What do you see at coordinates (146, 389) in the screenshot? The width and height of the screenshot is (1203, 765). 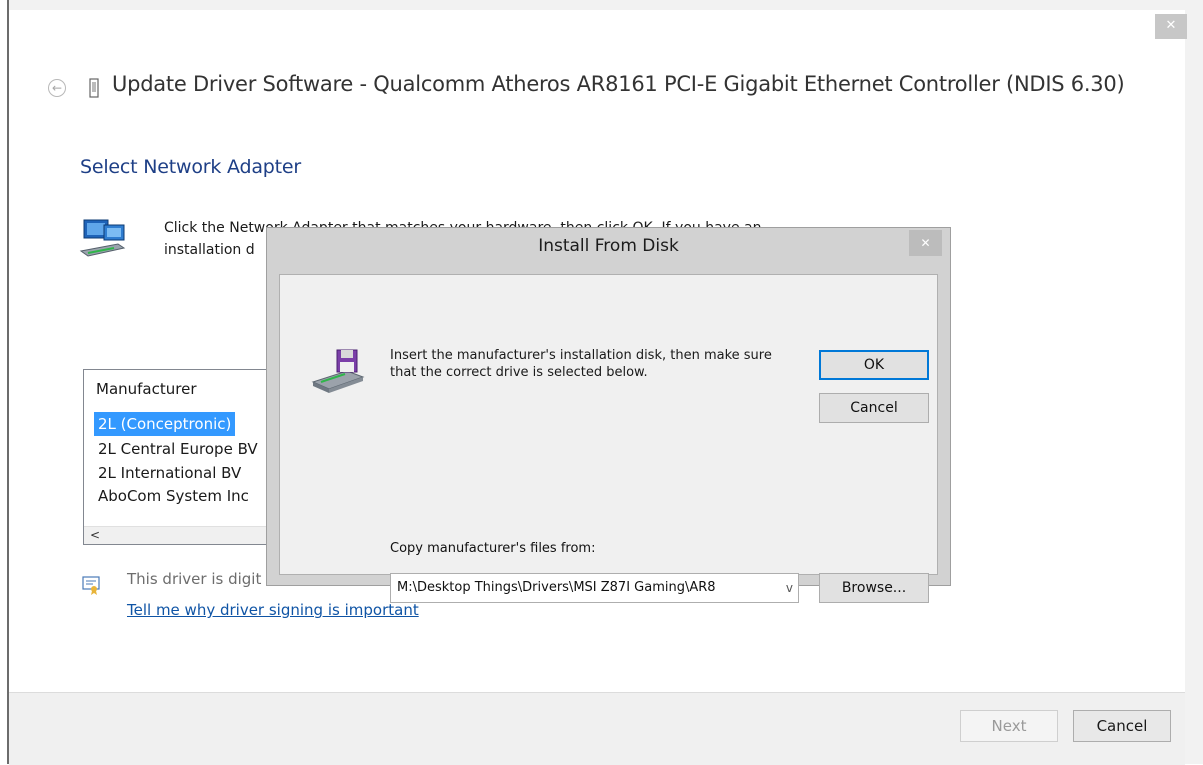 I see `manufacturer-column-header: Manufacturer` at bounding box center [146, 389].